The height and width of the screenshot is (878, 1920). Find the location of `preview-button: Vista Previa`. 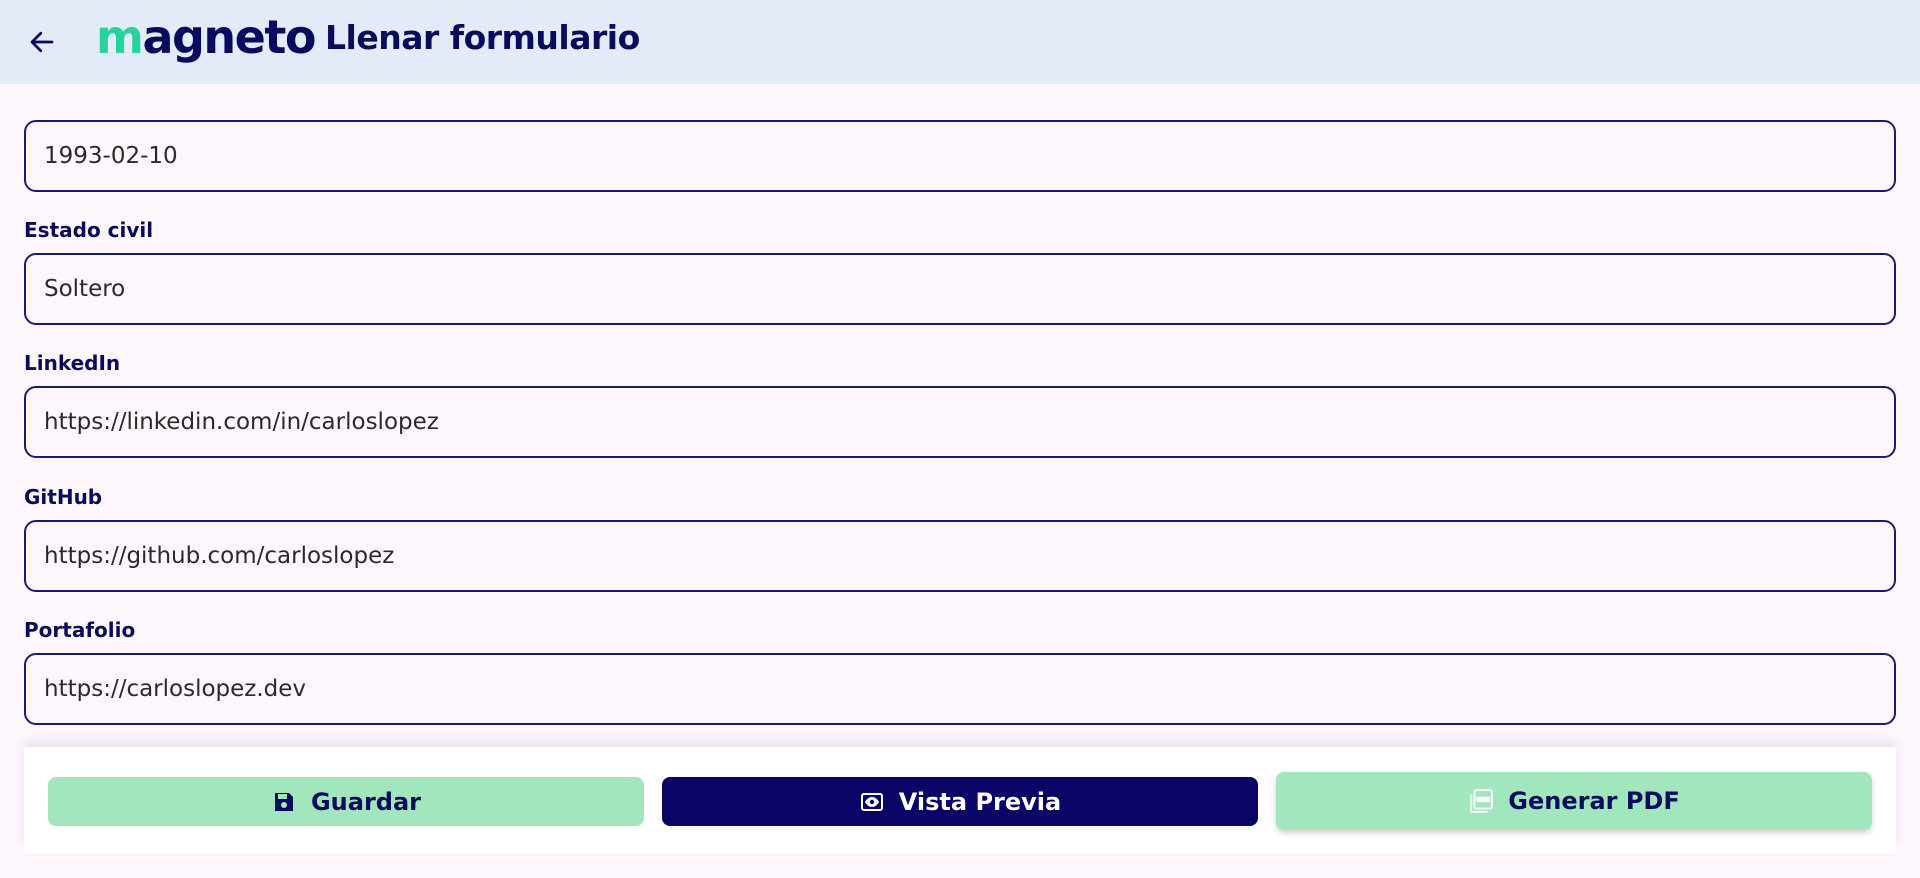

preview-button: Vista Previa is located at coordinates (960, 801).